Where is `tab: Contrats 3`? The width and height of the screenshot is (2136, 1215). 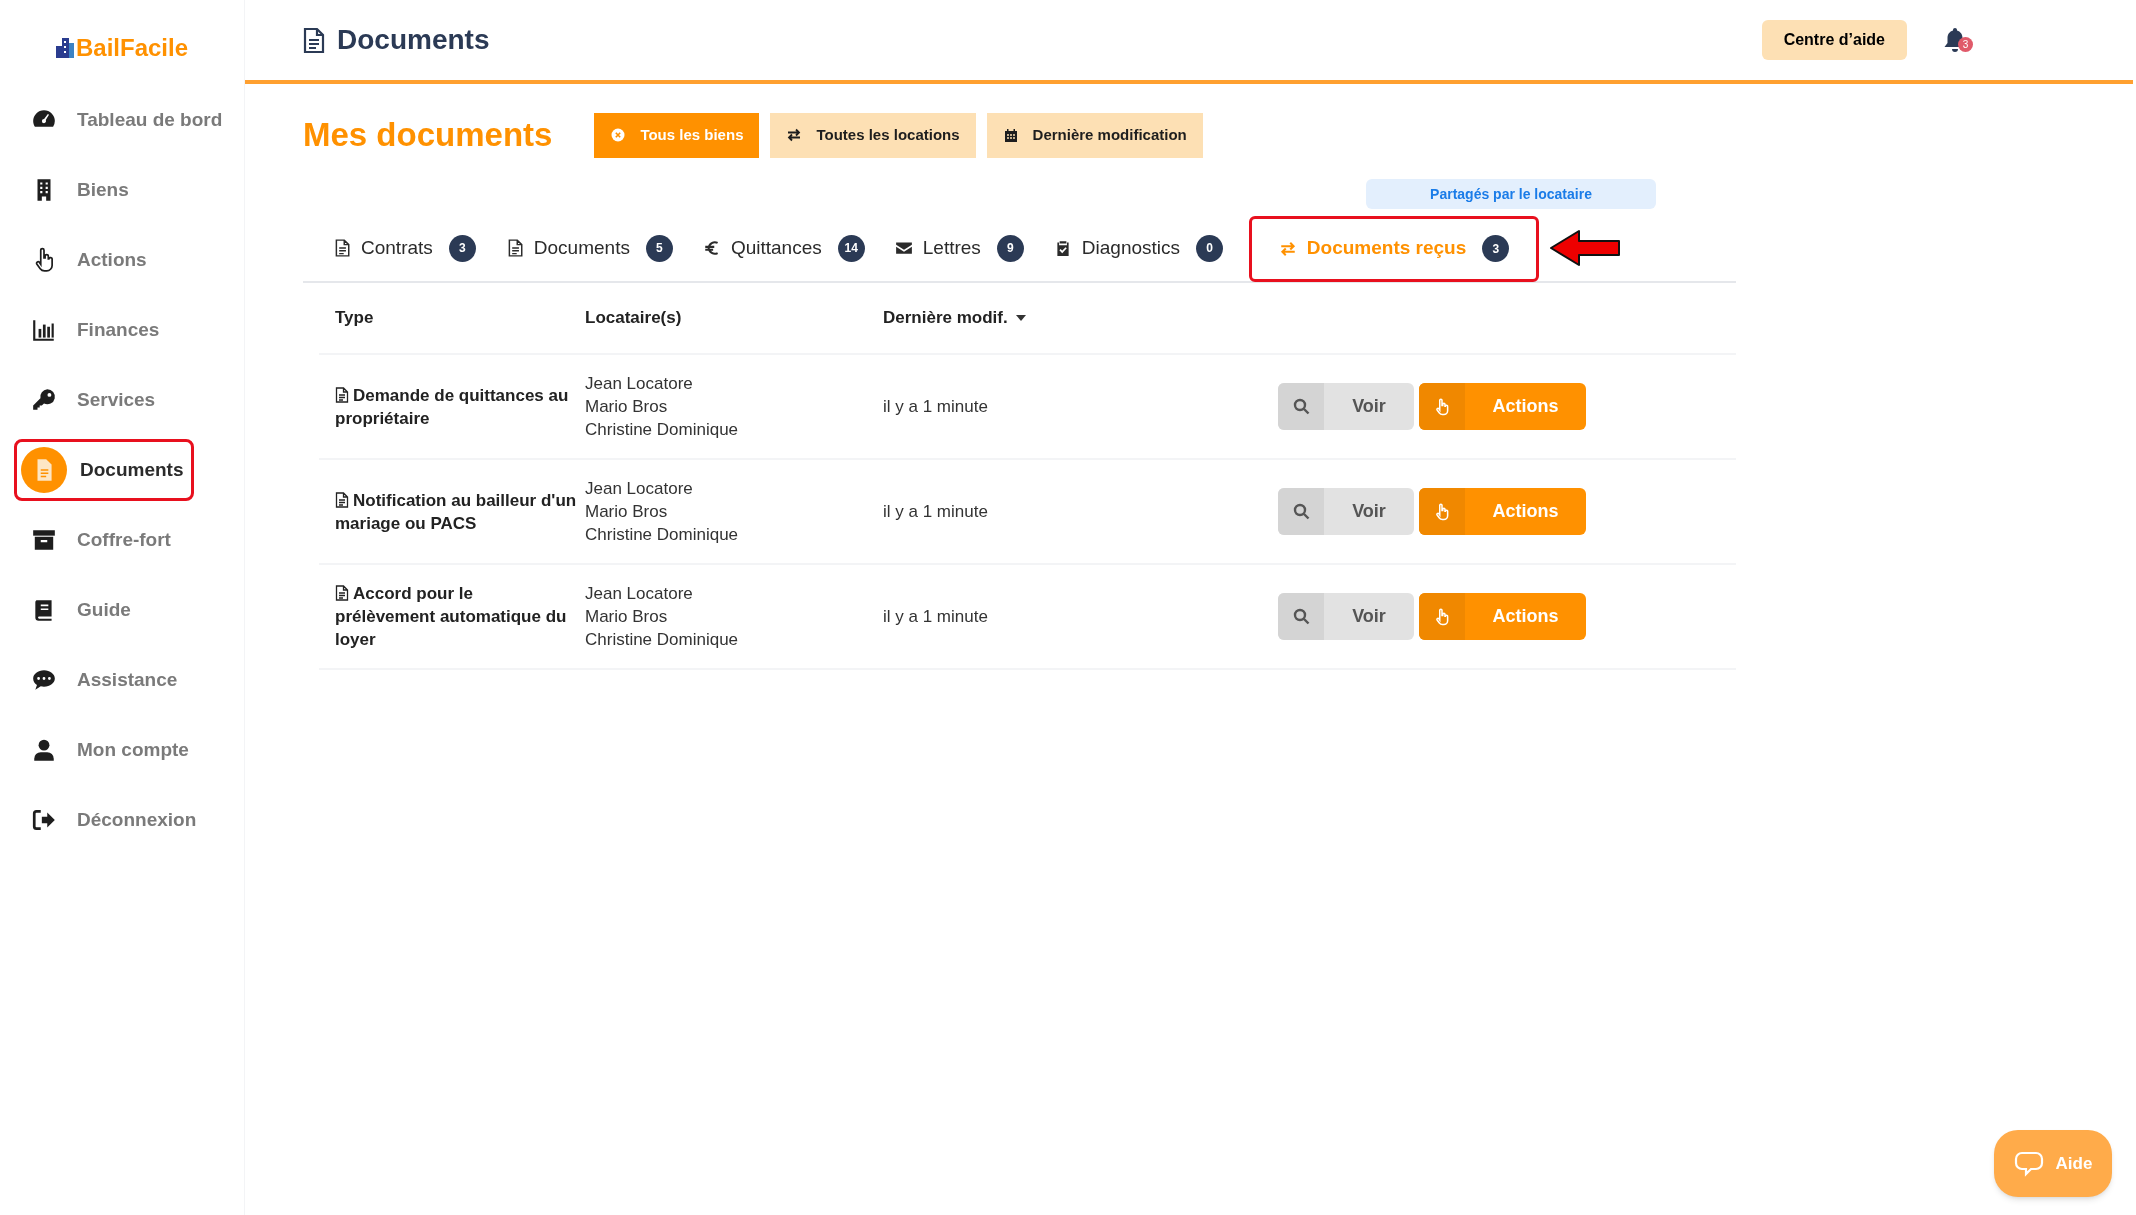
tab: Contrats 3 is located at coordinates (404, 248).